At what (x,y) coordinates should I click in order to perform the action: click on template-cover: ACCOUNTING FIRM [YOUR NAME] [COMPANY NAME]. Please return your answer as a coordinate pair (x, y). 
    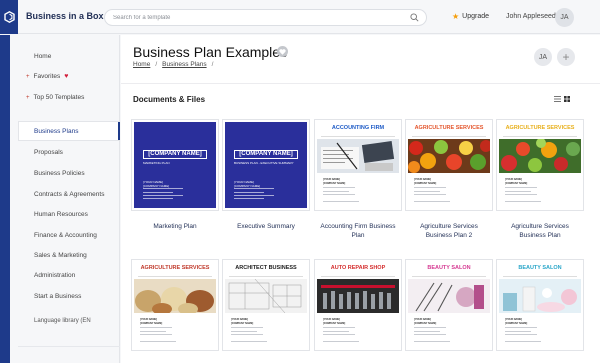
    Looking at the image, I should click on (358, 165).